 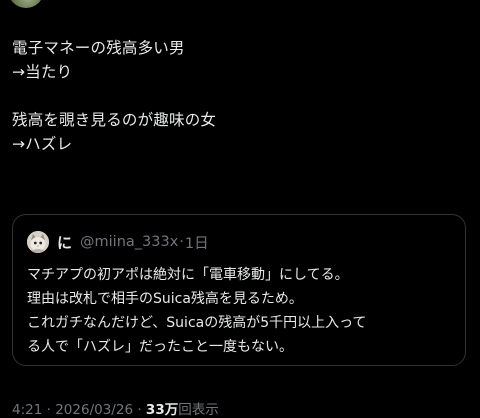 I want to click on quoted-display-name: に, so click(x=64, y=242).